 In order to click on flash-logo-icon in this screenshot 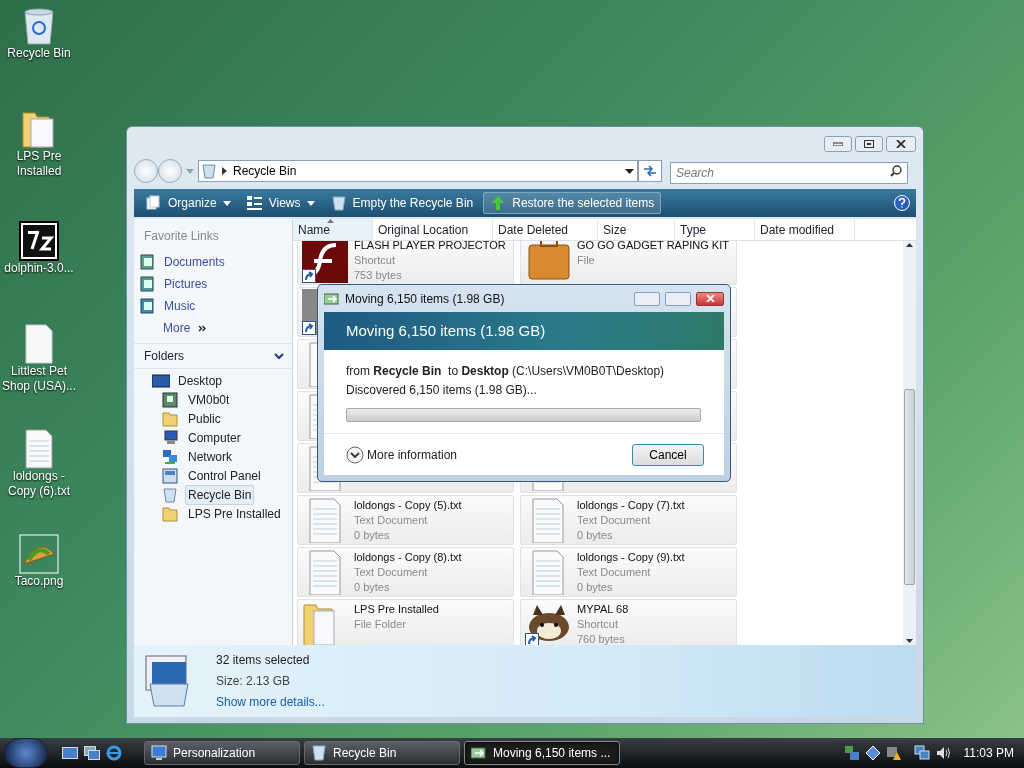, I will do `click(325, 262)`.